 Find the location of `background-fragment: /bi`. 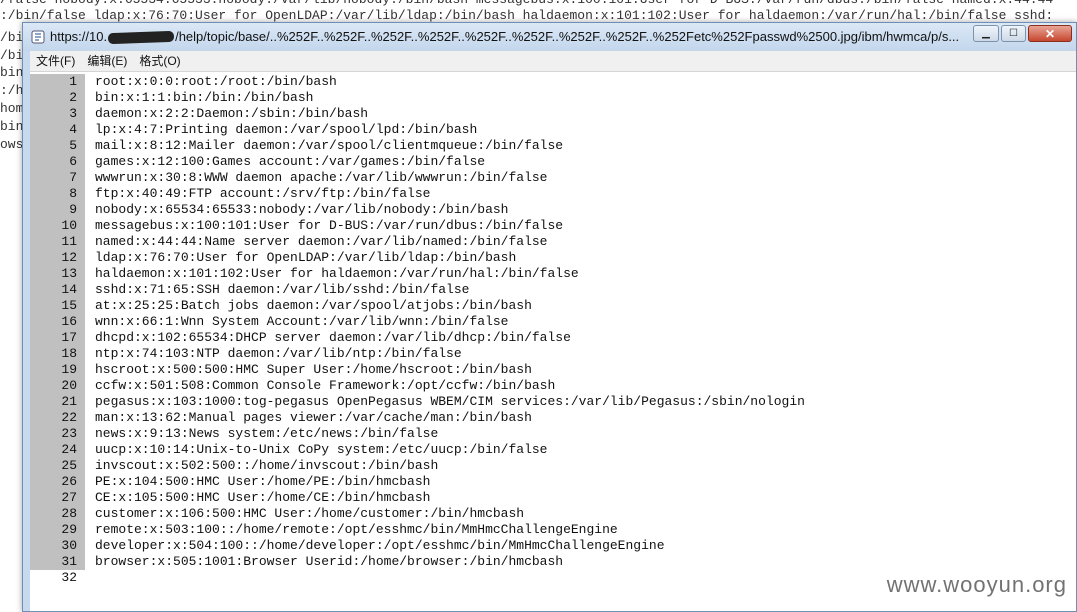

background-fragment: /bi is located at coordinates (12, 55).